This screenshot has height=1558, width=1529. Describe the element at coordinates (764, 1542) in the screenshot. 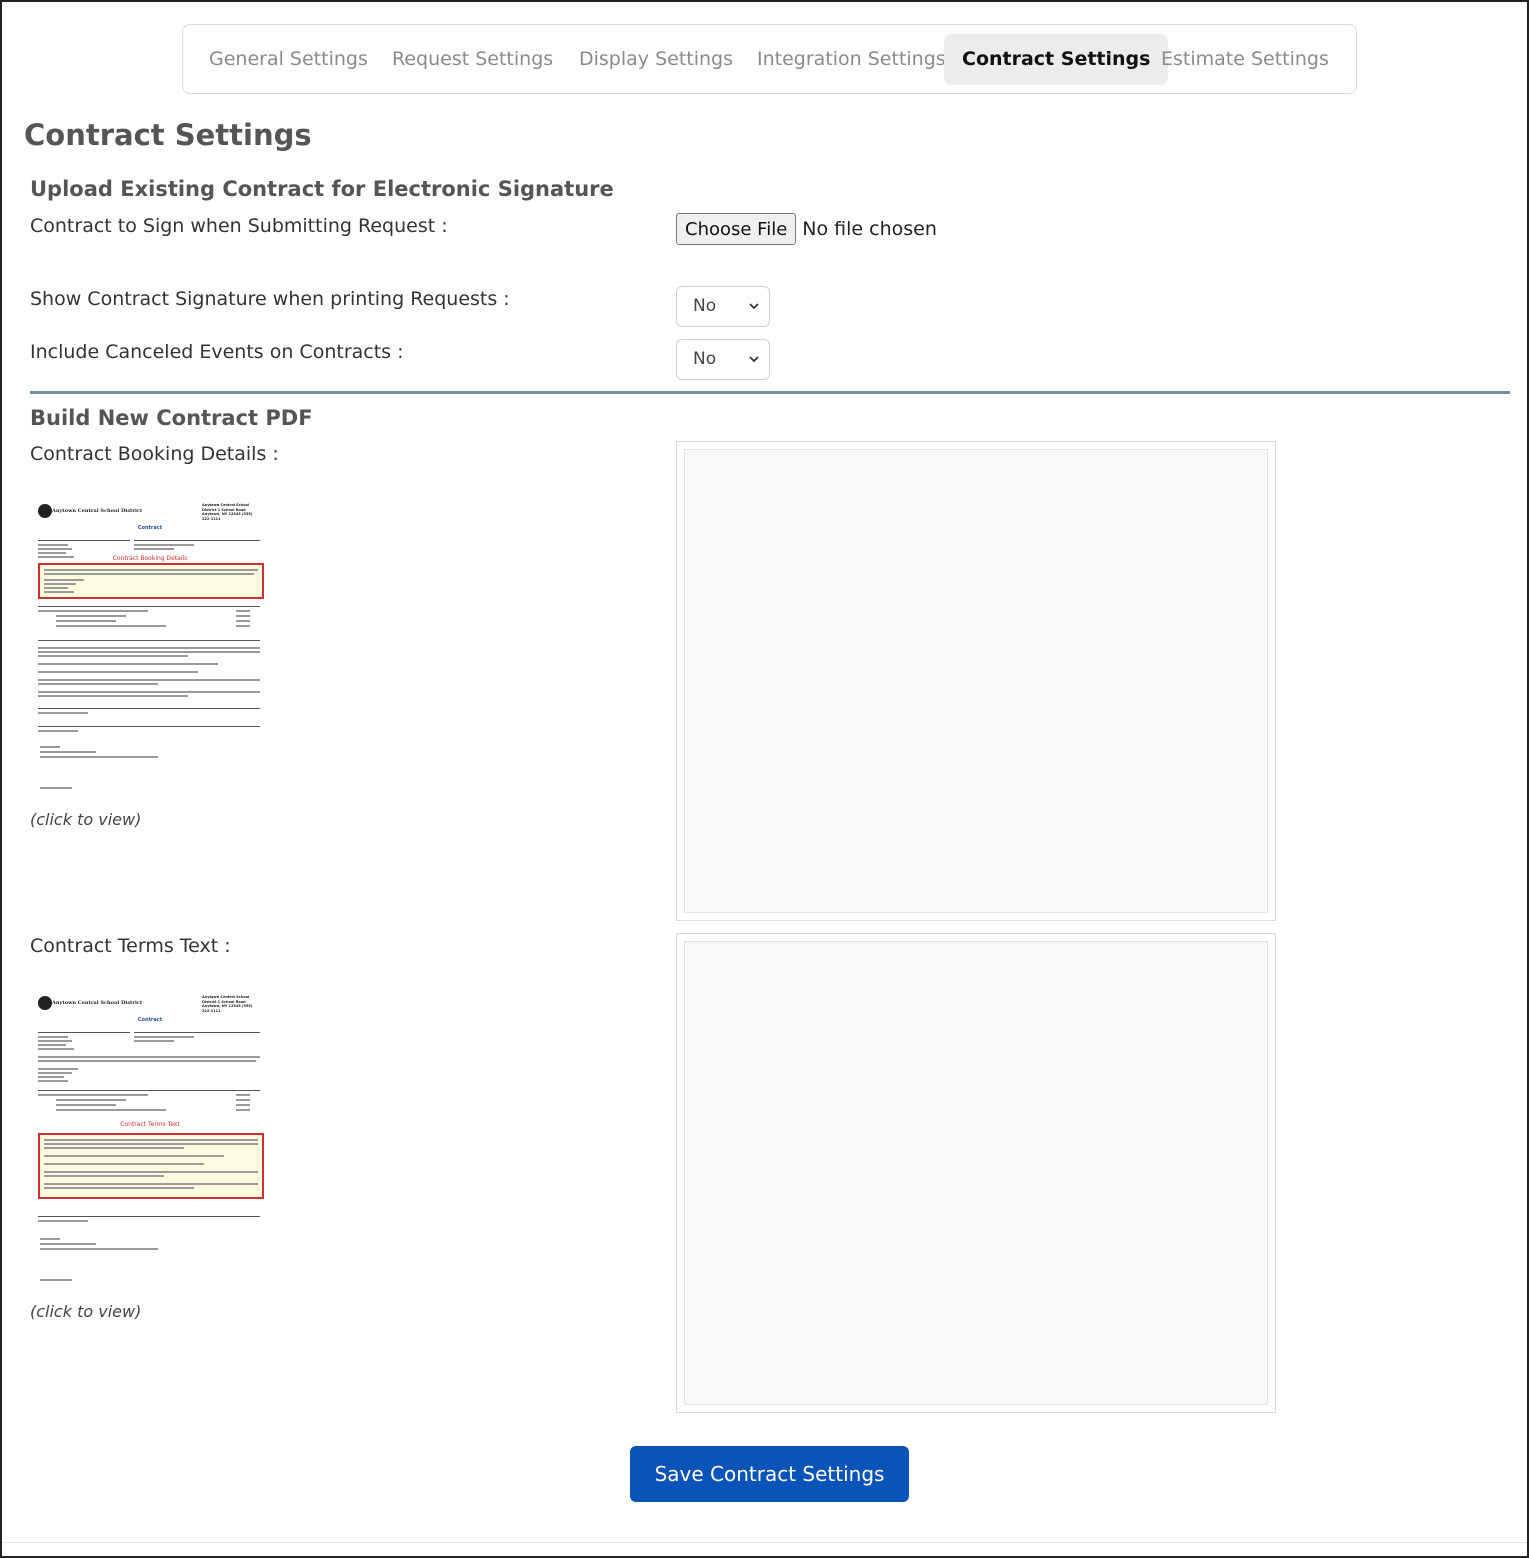

I see `footer-divider` at that location.